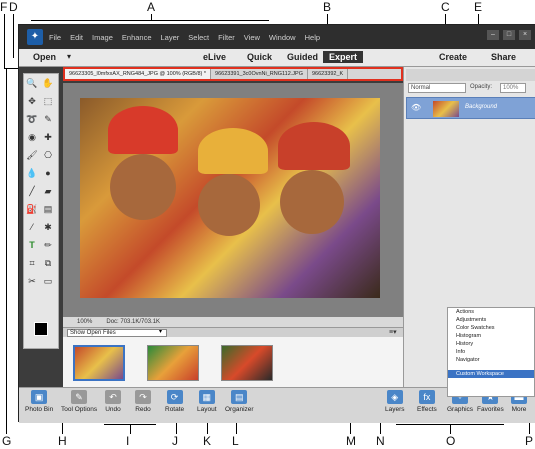 The height and width of the screenshot is (449, 535). I want to click on menu-file: File, so click(55, 37).